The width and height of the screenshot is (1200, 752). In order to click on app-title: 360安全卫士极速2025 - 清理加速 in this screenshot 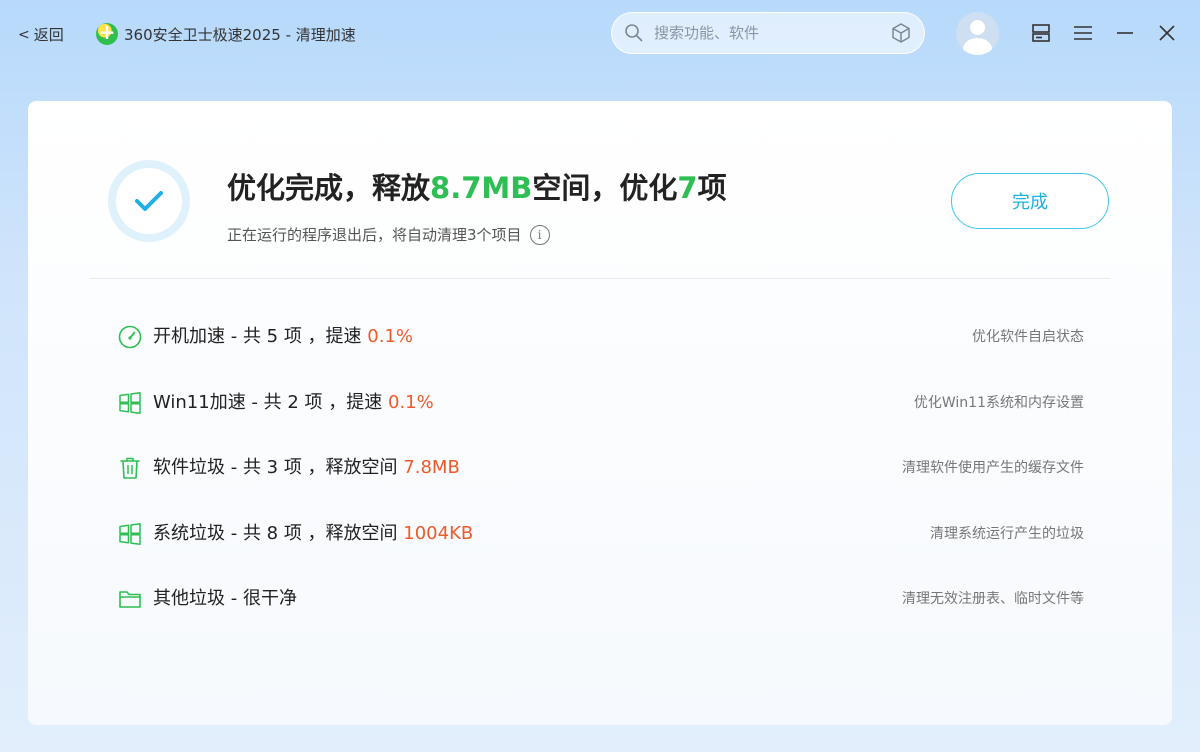, I will do `click(226, 32)`.